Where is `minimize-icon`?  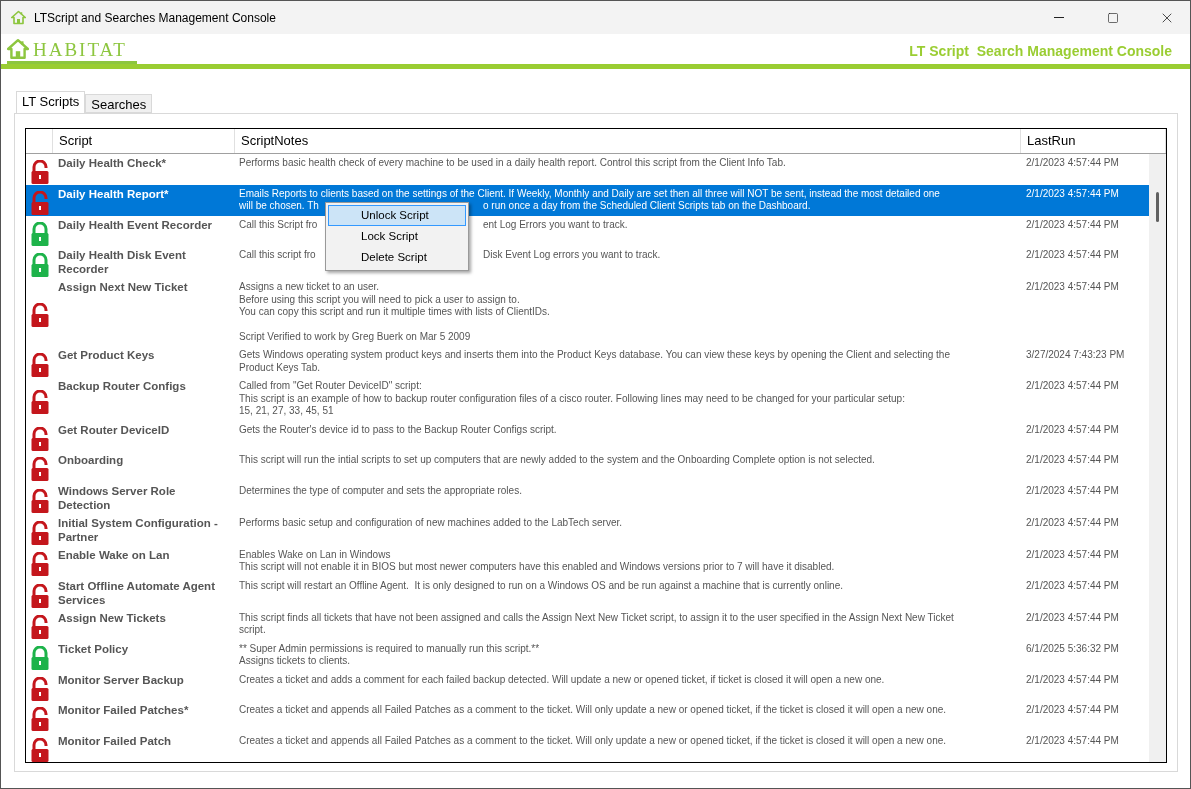 minimize-icon is located at coordinates (1059, 17).